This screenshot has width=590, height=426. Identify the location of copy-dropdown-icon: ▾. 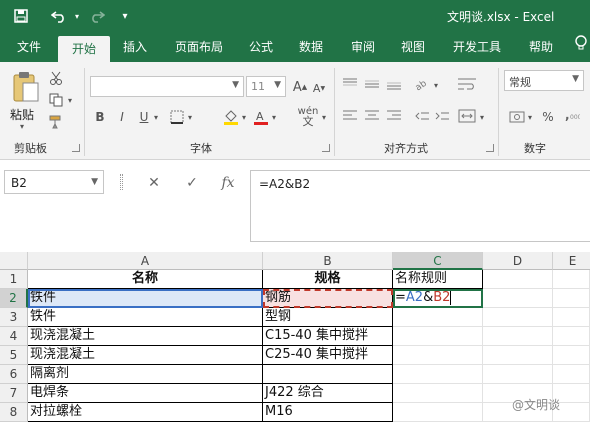
(70, 100).